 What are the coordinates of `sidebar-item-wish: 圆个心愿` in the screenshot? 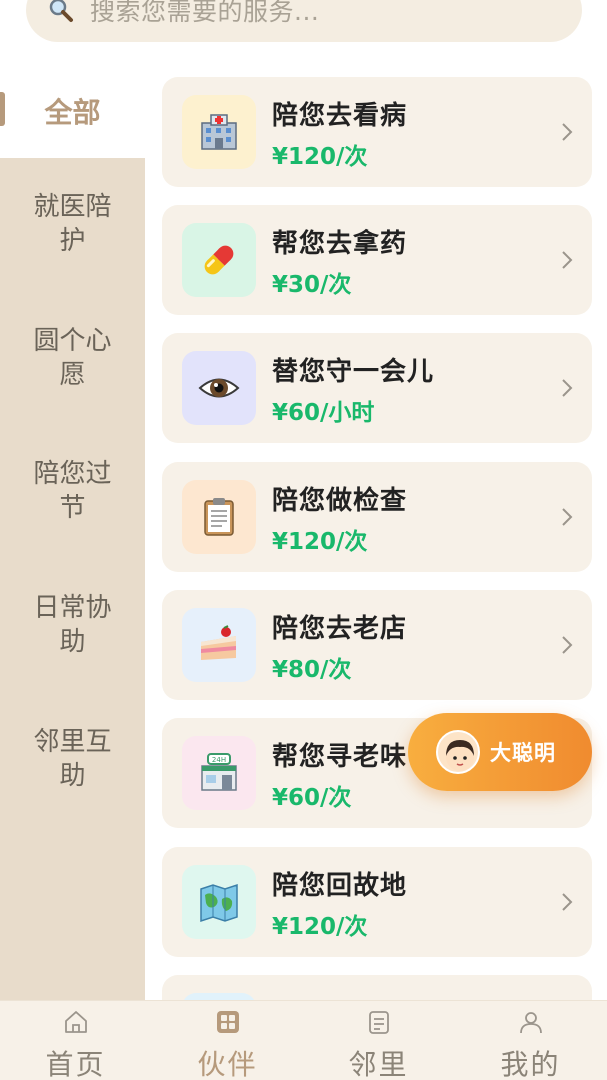 It's located at (72, 358).